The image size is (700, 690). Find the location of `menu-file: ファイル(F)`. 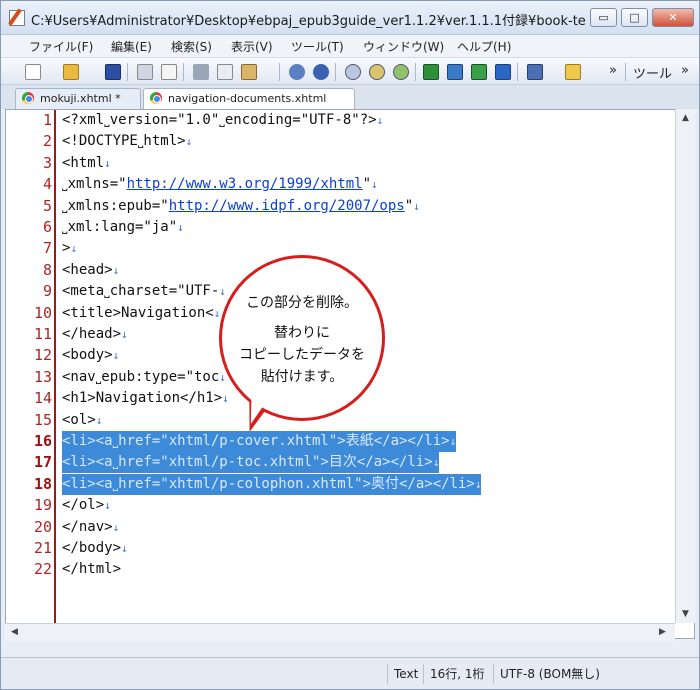

menu-file: ファイル(F) is located at coordinates (61, 46).